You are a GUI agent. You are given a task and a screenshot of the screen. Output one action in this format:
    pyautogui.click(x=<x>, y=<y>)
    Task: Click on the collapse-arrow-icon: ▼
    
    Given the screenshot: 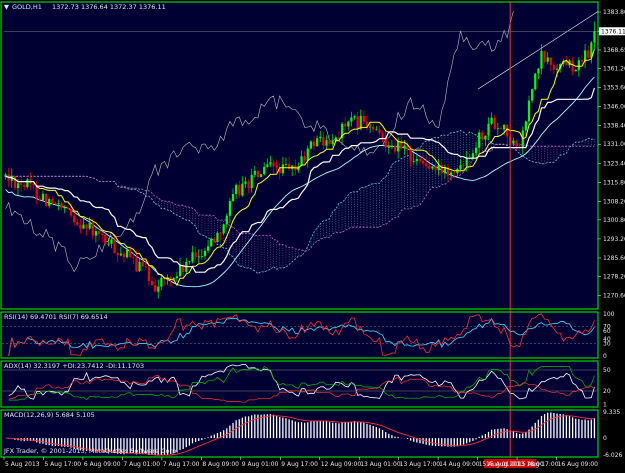 What is the action you would take?
    pyautogui.click(x=6, y=7)
    